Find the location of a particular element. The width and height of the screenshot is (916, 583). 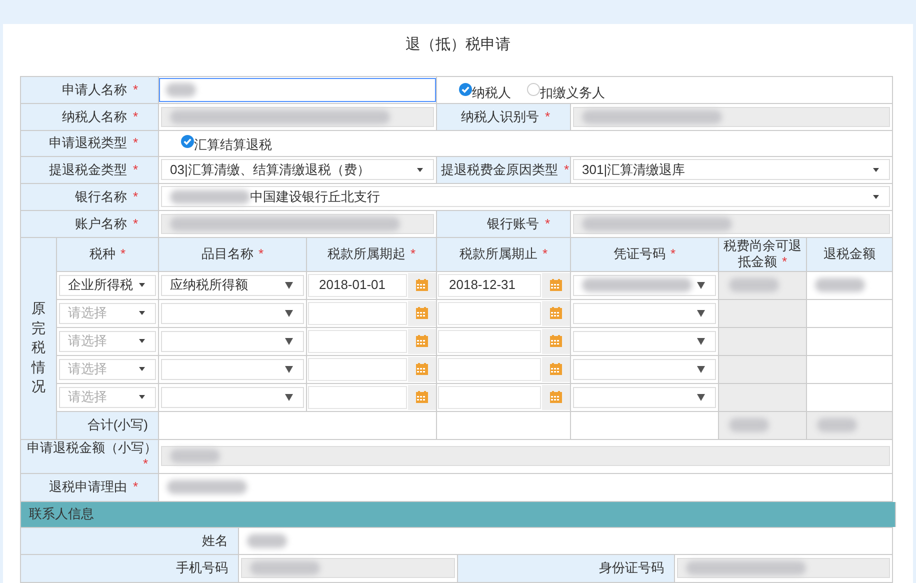

column-header: 税种 * is located at coordinates (107, 253).